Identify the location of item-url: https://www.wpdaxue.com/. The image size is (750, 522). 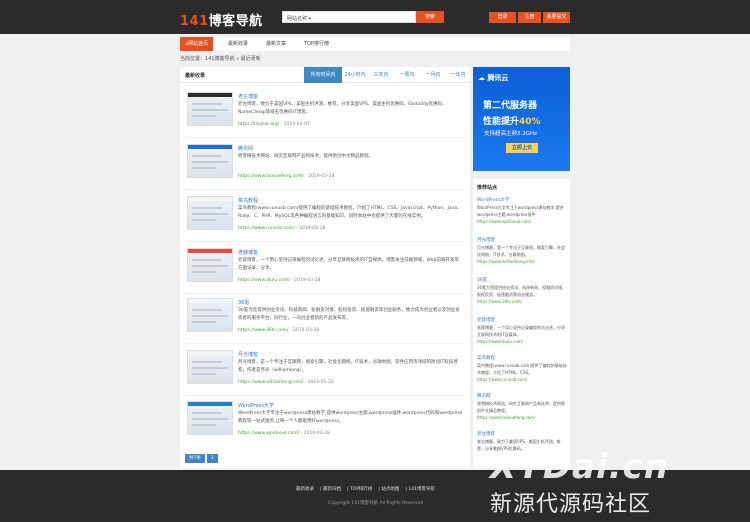
(268, 433).